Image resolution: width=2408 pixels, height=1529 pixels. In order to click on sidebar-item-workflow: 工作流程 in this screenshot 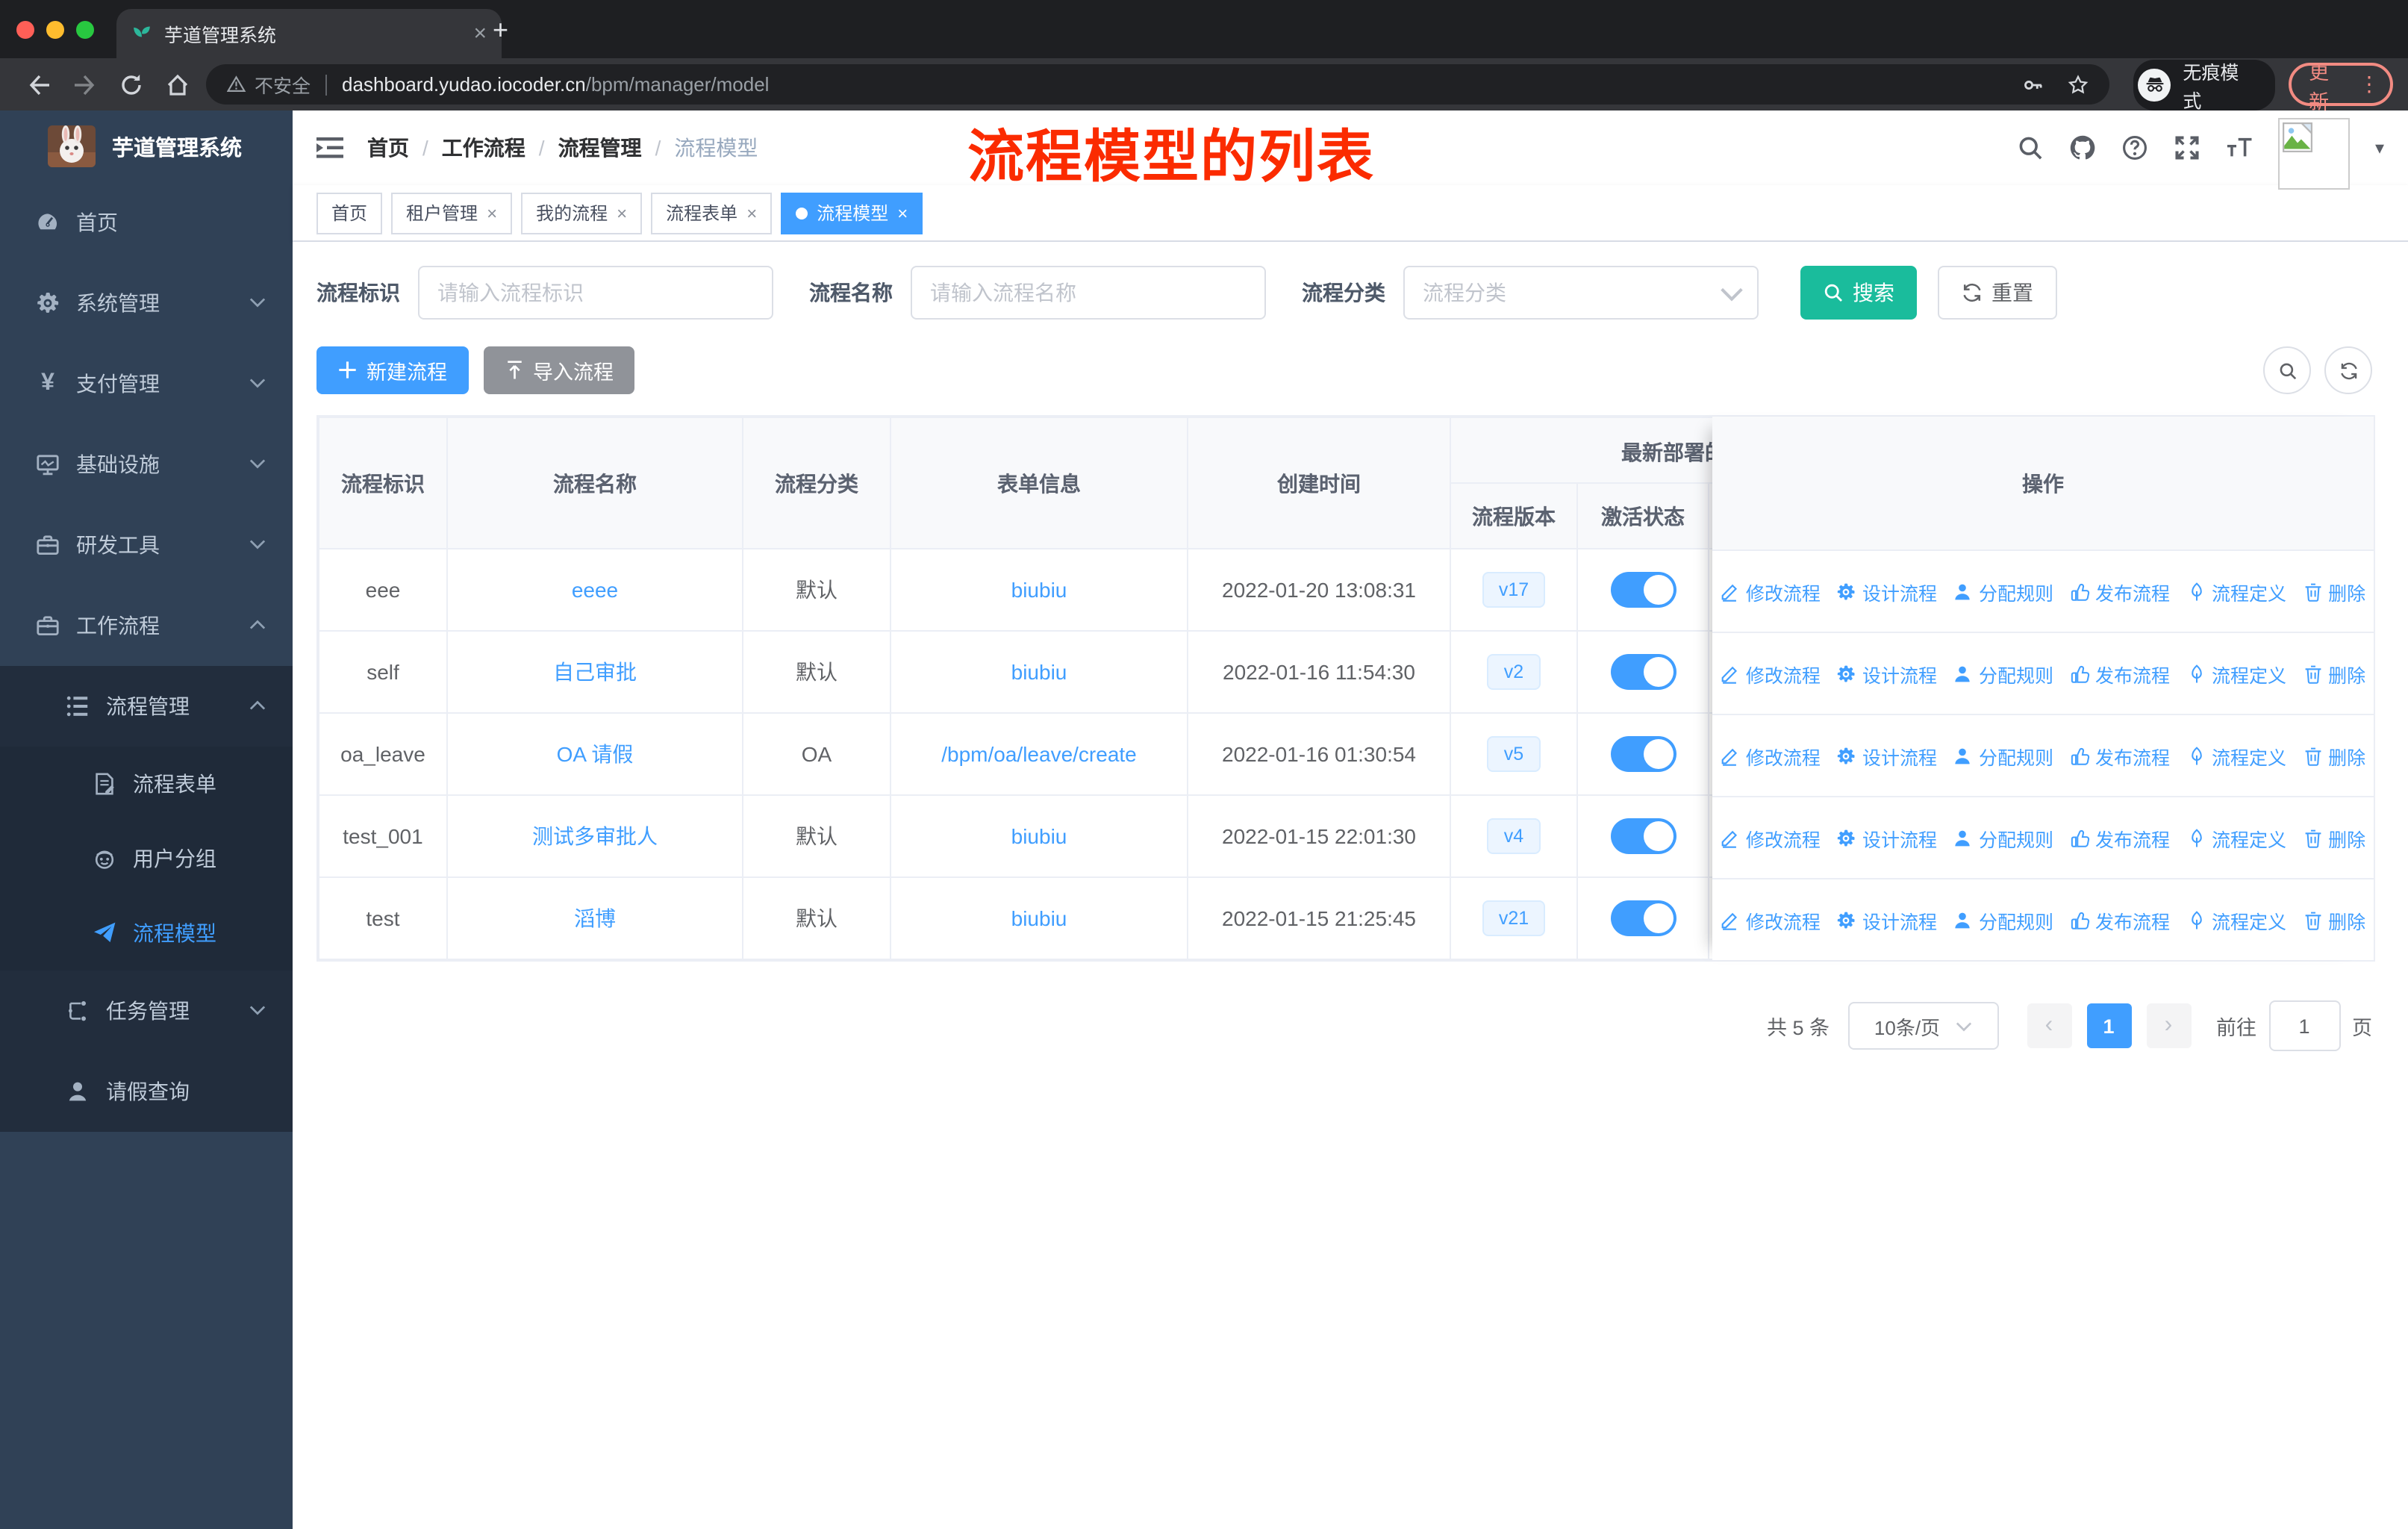, I will do `click(146, 625)`.